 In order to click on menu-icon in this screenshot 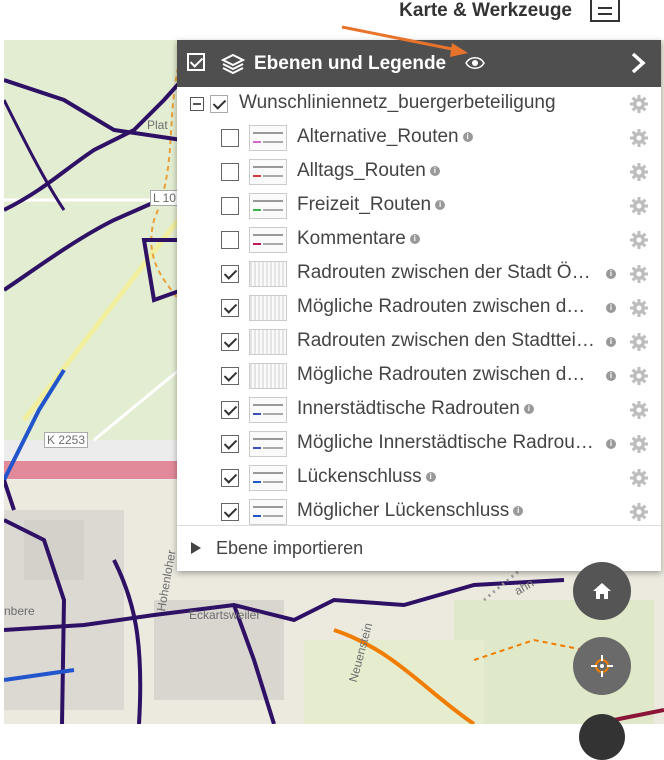, I will do `click(605, 11)`.